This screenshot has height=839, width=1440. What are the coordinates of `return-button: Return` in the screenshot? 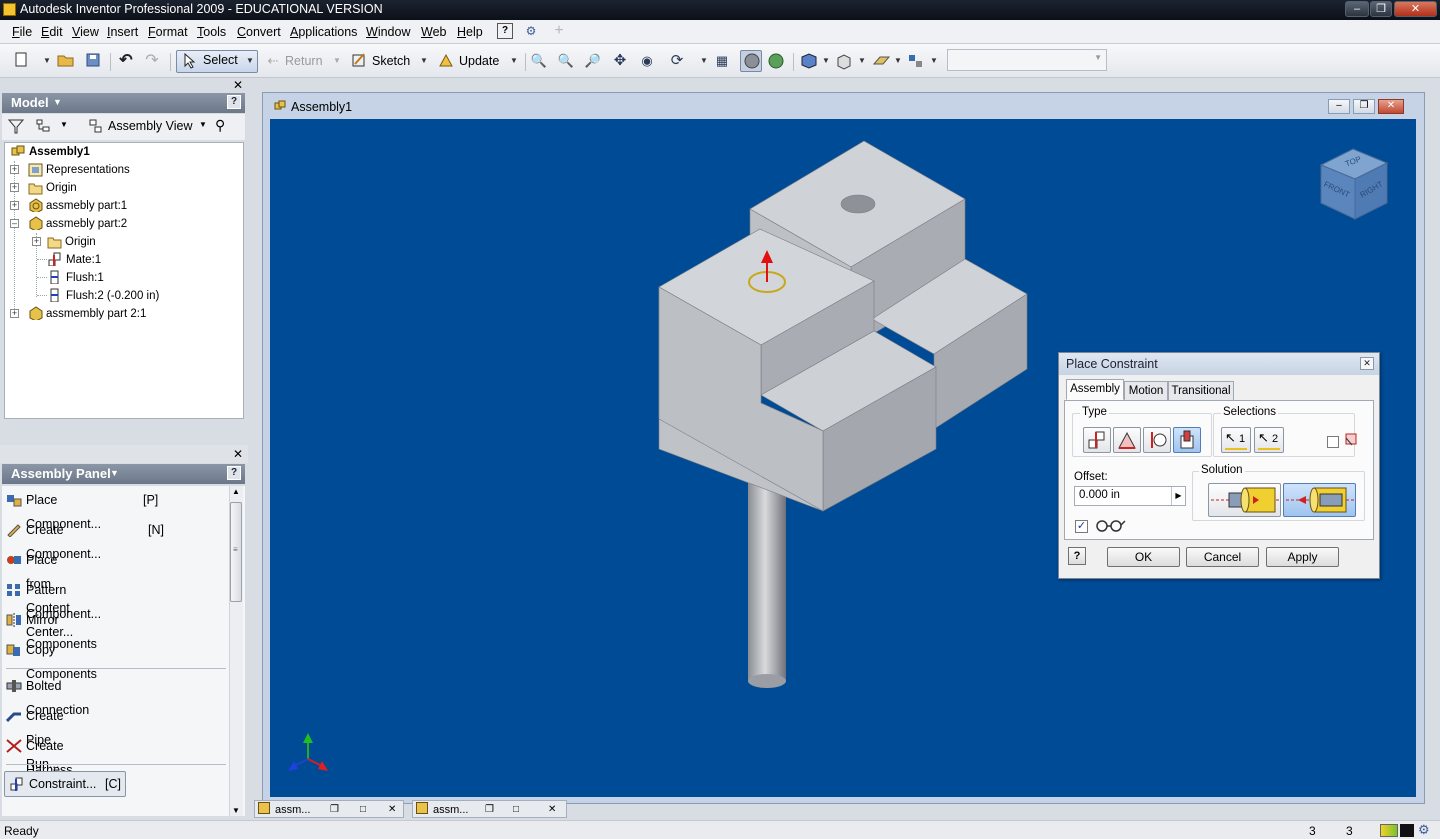 It's located at (304, 61).